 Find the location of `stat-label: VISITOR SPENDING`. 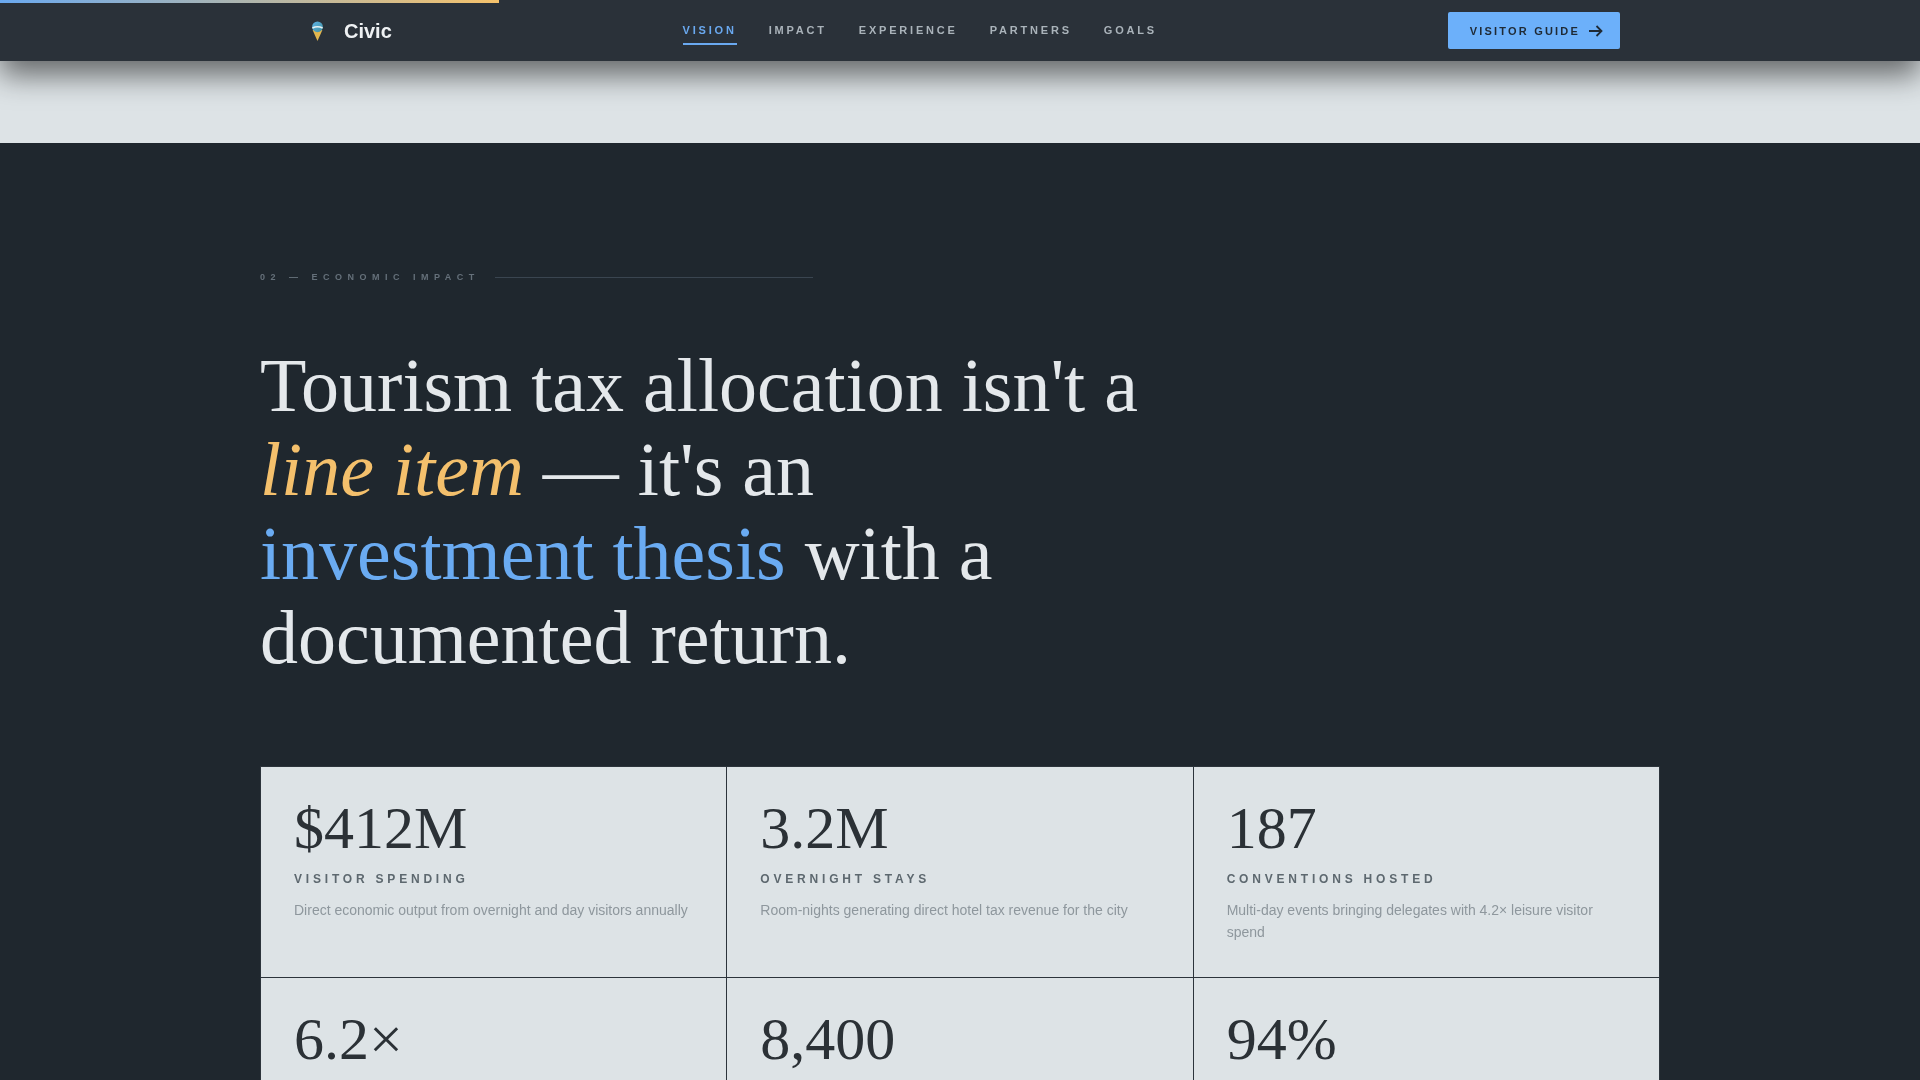

stat-label: VISITOR SPENDING is located at coordinates (382, 879).